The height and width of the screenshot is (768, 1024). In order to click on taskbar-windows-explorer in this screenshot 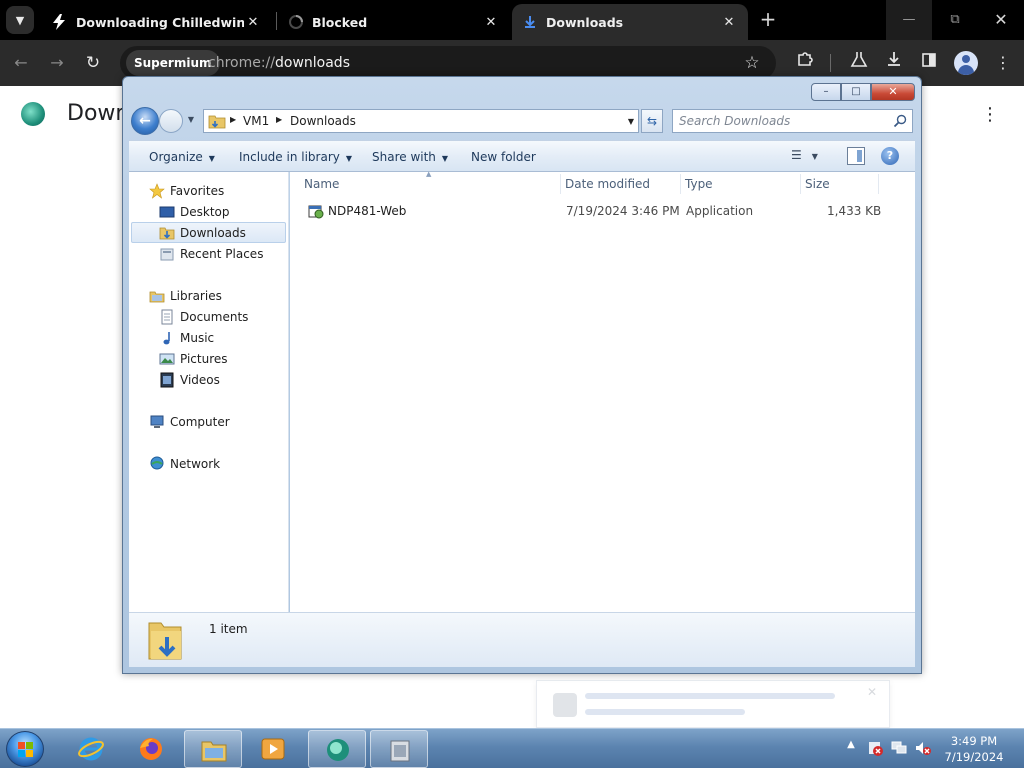, I will do `click(213, 749)`.